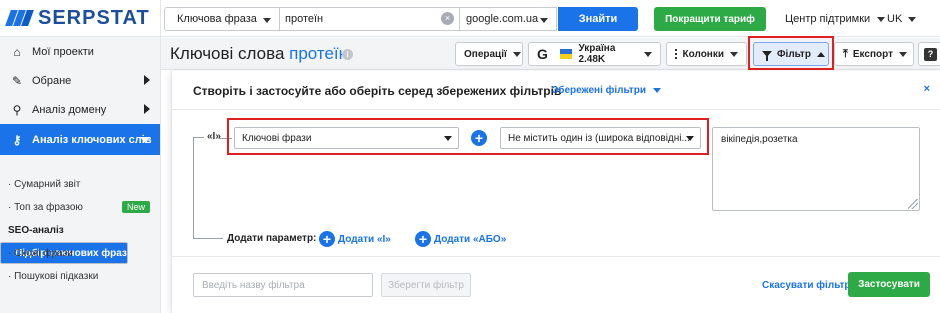 The height and width of the screenshot is (313, 940). What do you see at coordinates (895, 19) in the screenshot?
I see `language-label: UK` at bounding box center [895, 19].